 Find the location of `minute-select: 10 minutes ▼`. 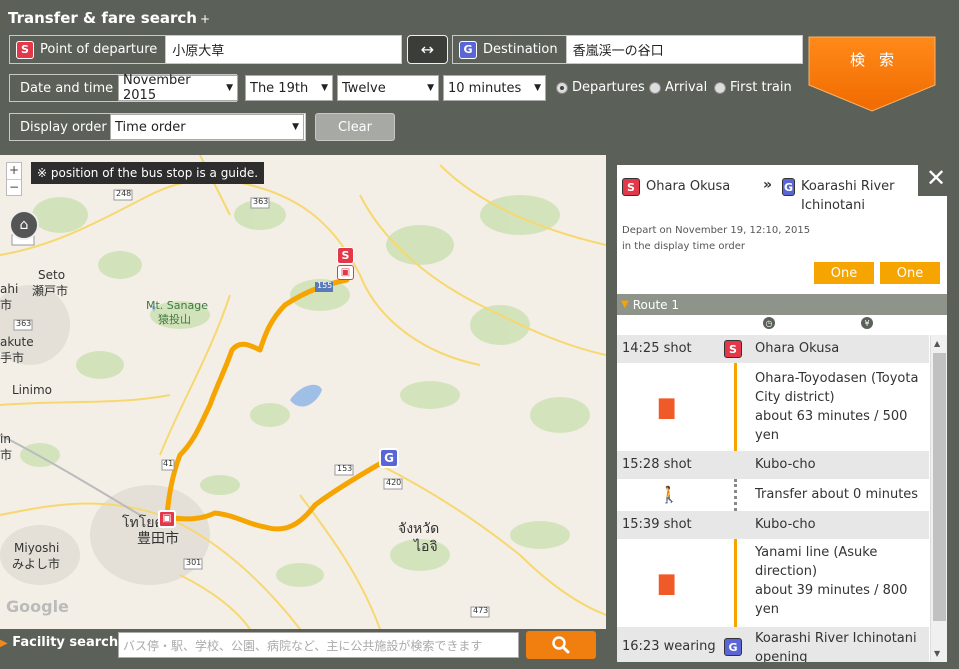

minute-select: 10 minutes ▼ is located at coordinates (494, 88).